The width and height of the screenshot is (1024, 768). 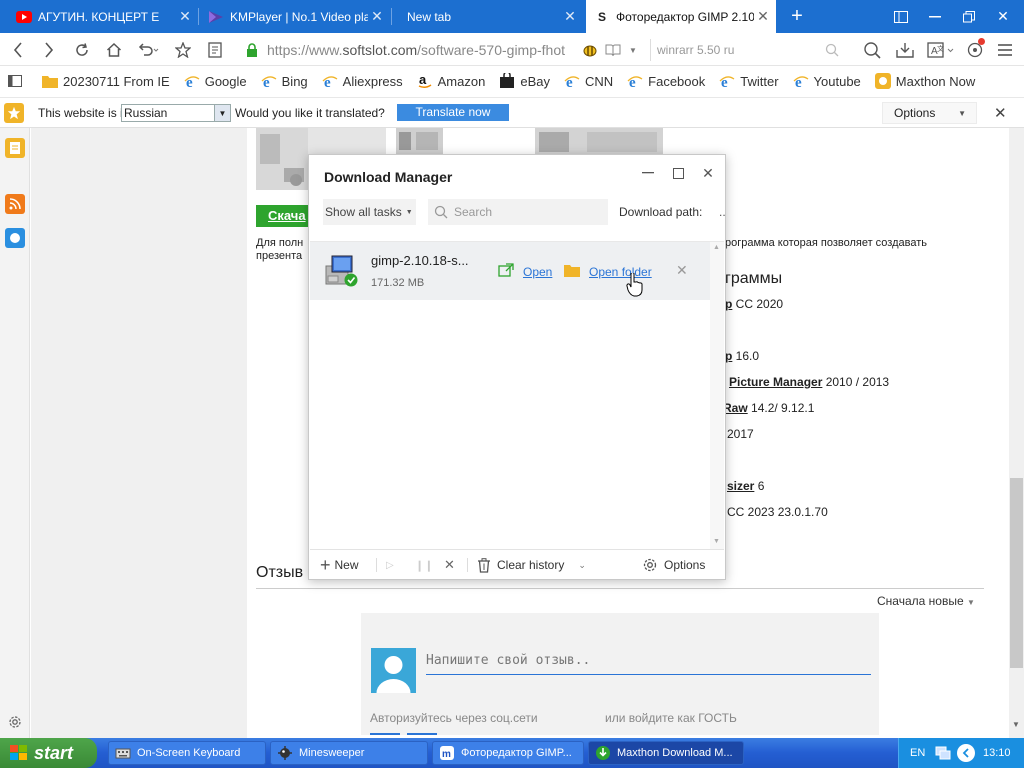 What do you see at coordinates (943, 754) in the screenshot?
I see `network-icon` at bounding box center [943, 754].